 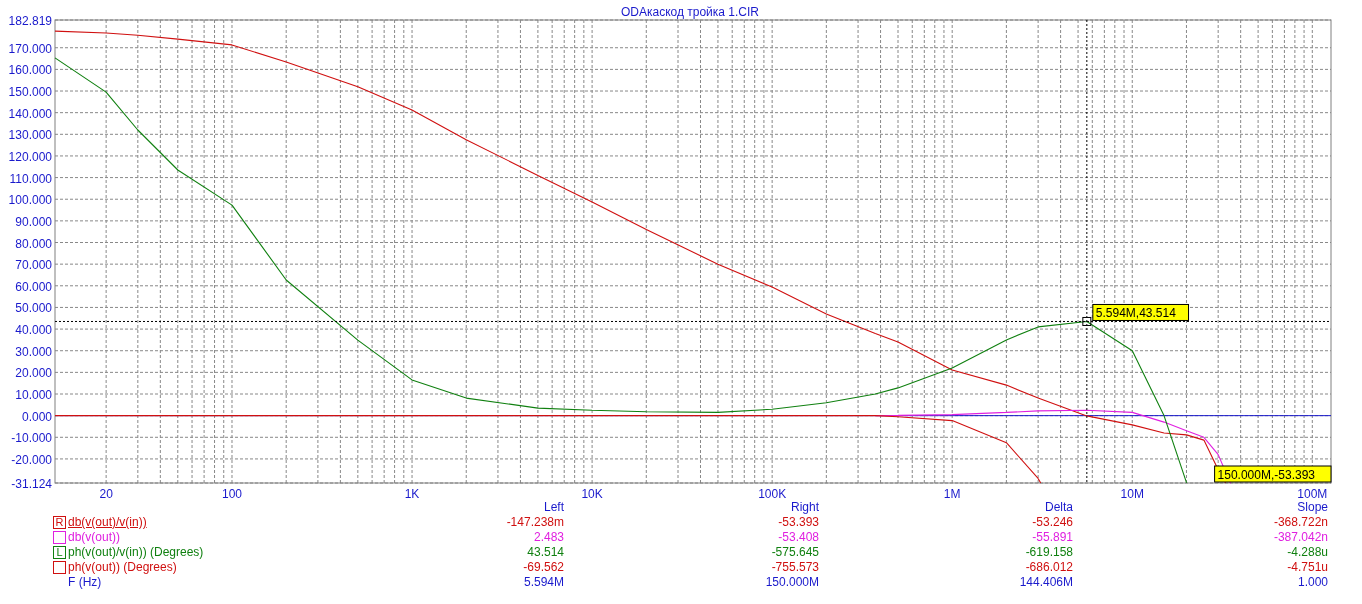 What do you see at coordinates (31, 484) in the screenshot?
I see `y-tick-label: -31.124` at bounding box center [31, 484].